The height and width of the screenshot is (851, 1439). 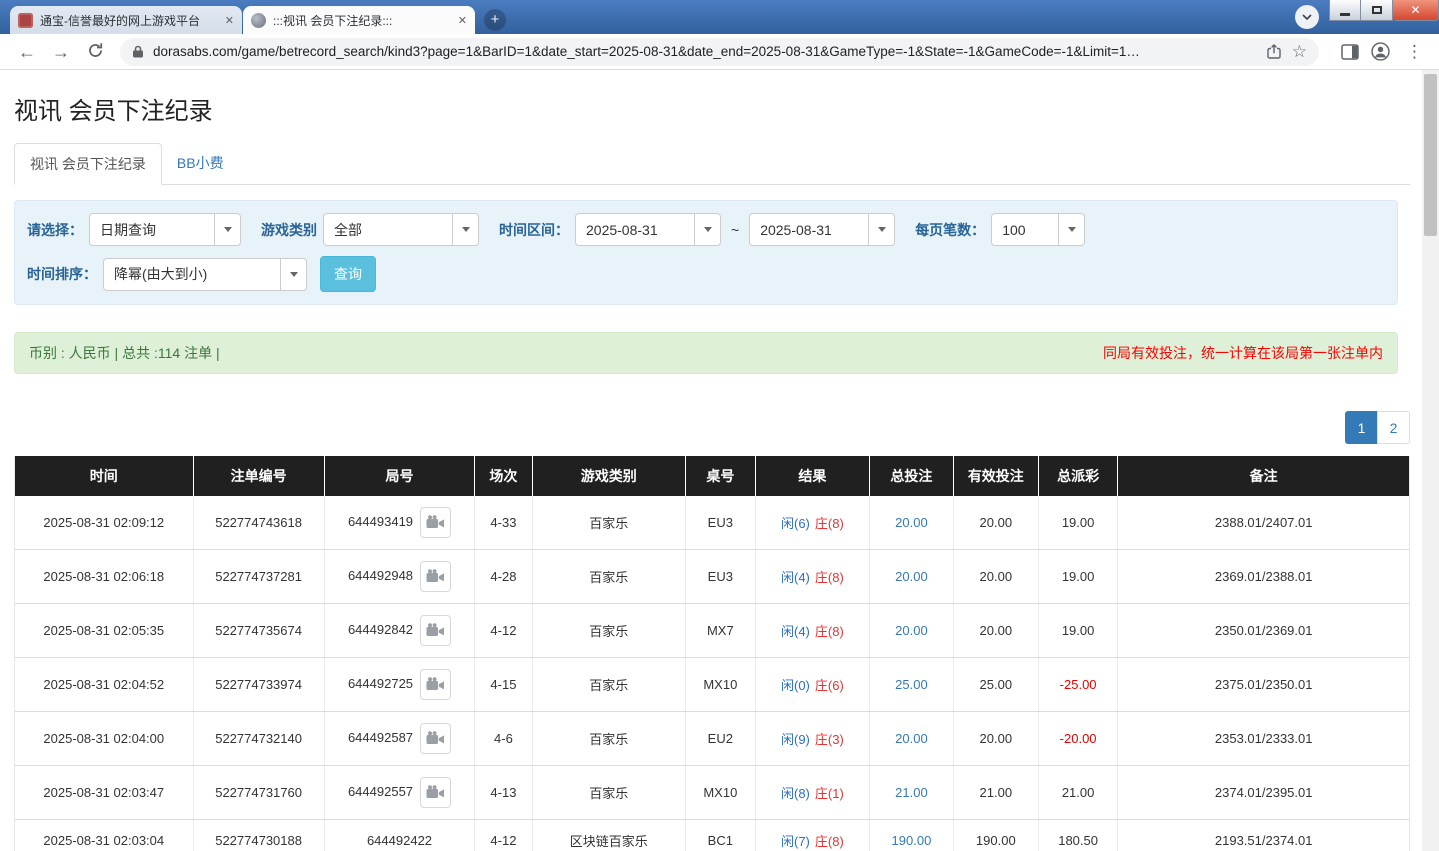 I want to click on per-page-select: 100, so click(x=1038, y=229).